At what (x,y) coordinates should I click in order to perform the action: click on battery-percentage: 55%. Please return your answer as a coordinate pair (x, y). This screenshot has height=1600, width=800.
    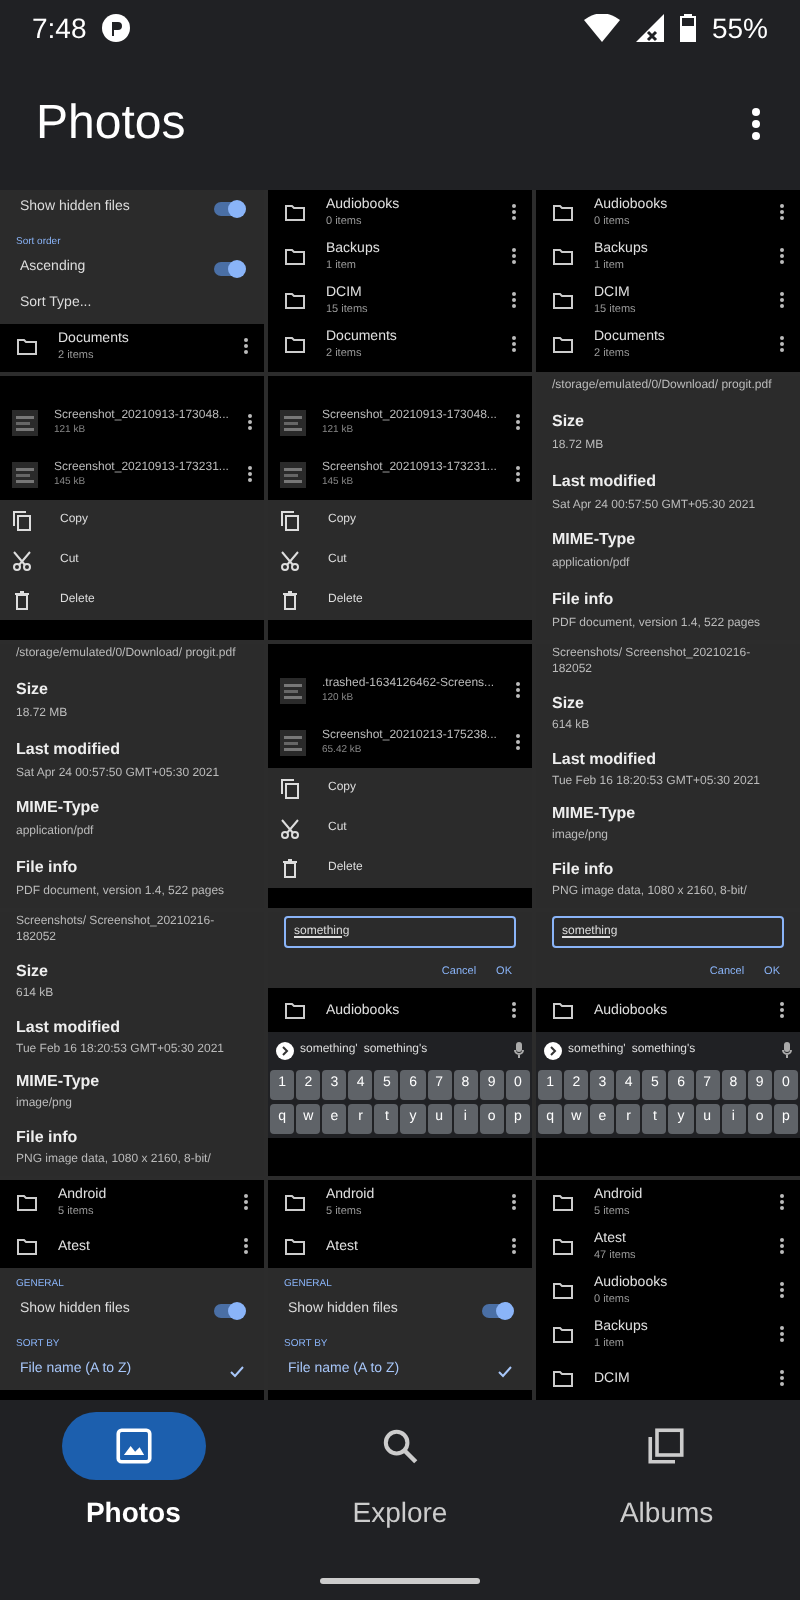
    Looking at the image, I should click on (739, 28).